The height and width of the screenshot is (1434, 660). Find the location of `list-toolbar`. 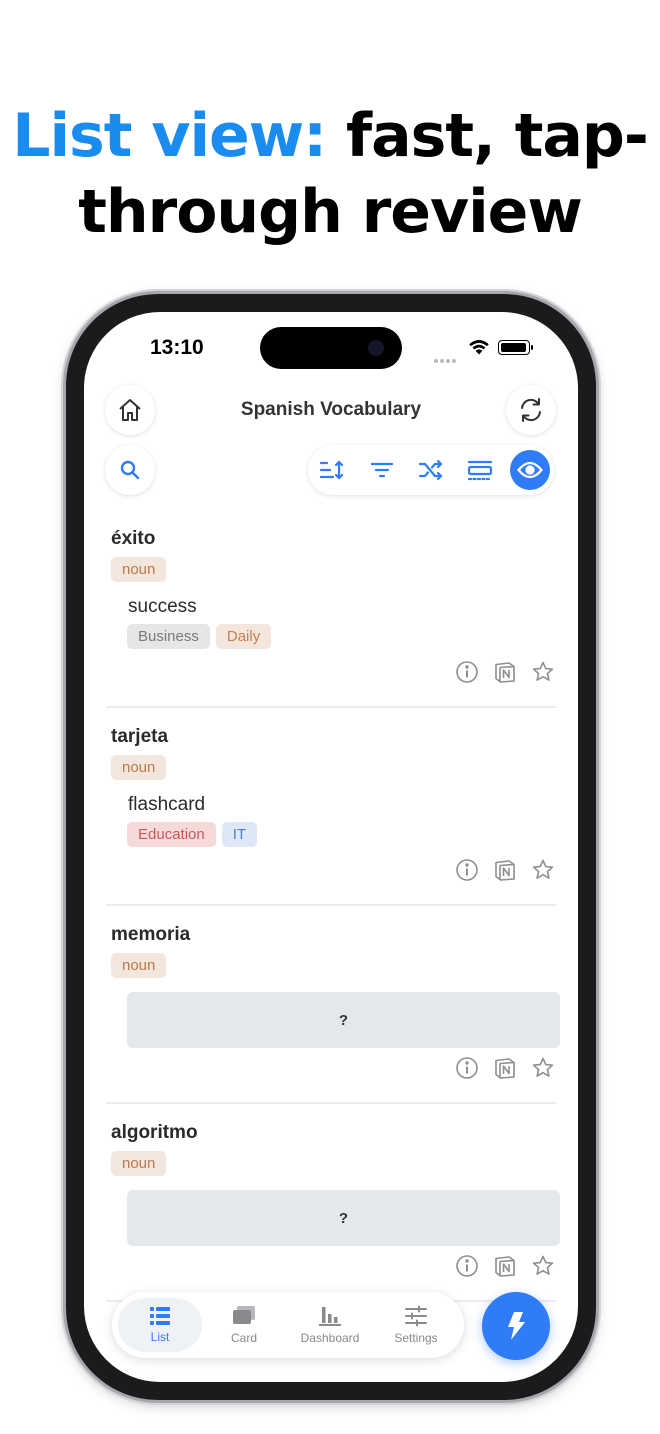

list-toolbar is located at coordinates (431, 470).